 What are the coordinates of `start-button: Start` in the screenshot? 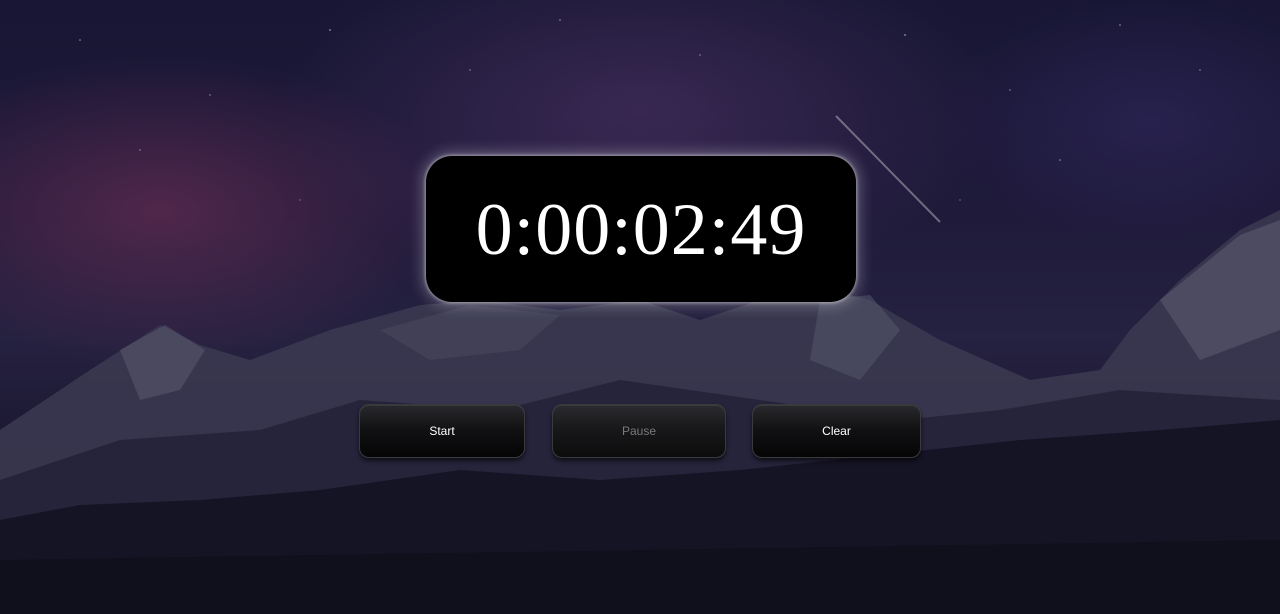 It's located at (442, 431).